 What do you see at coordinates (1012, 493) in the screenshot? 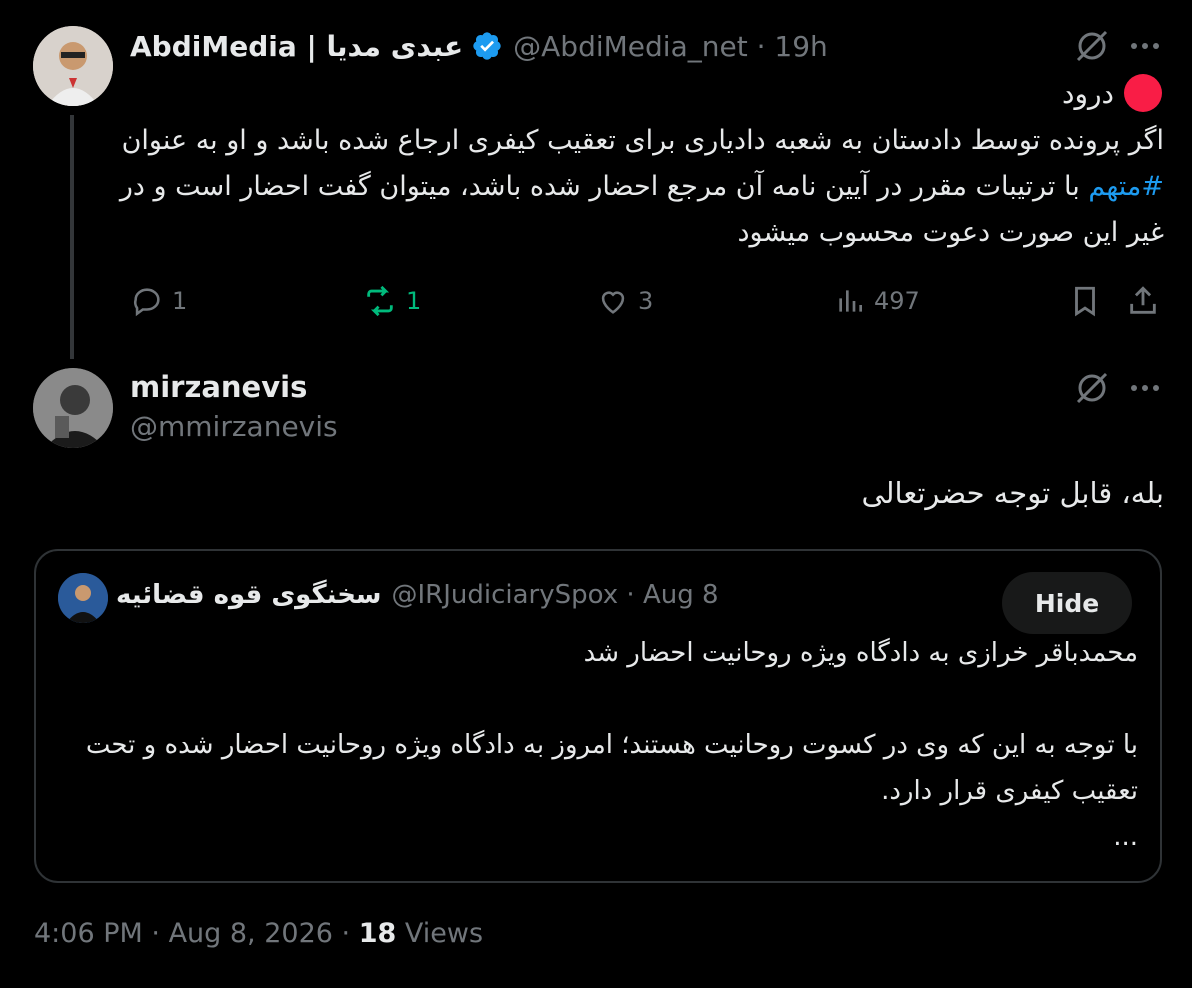
I see `tweet-text: بله، قابل توجه حضرتعالی` at bounding box center [1012, 493].